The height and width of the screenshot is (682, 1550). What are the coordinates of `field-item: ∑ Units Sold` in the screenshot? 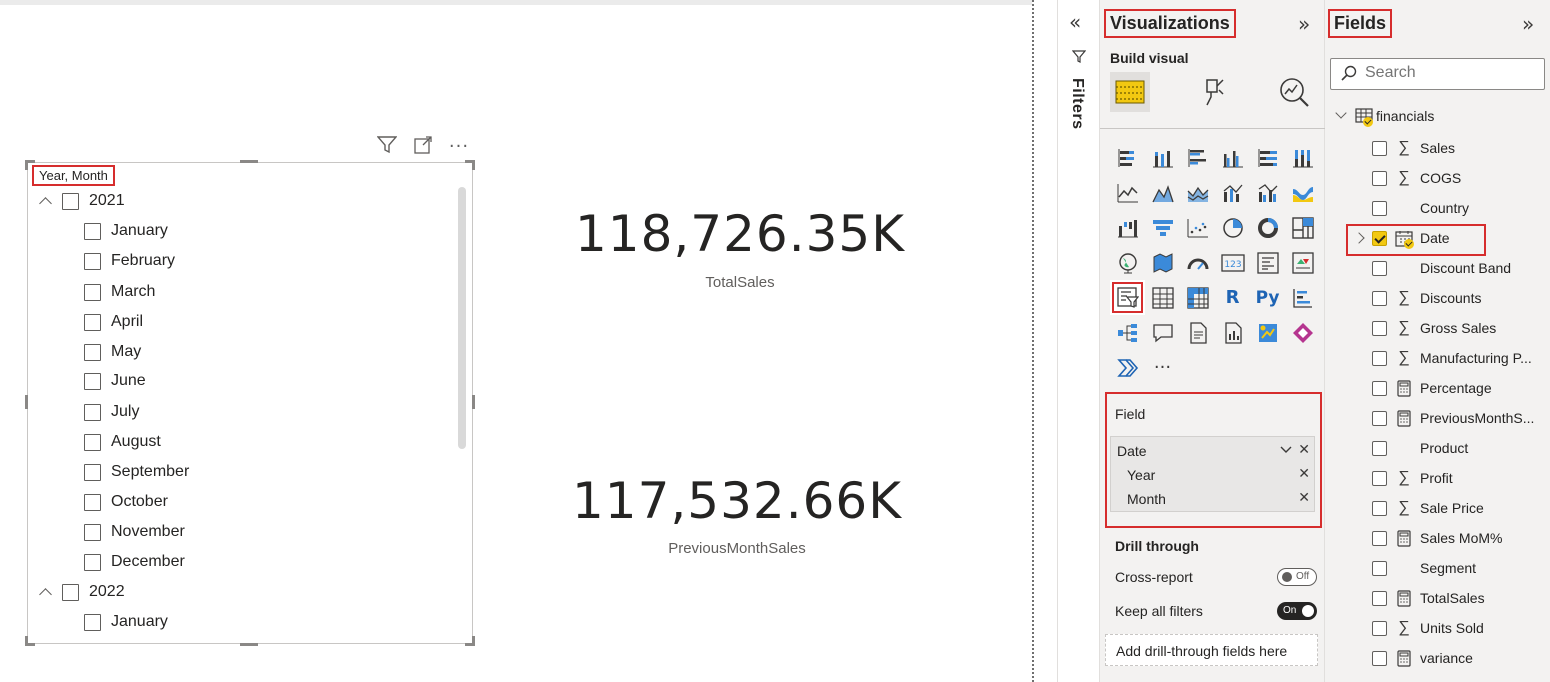 It's located at (1428, 628).